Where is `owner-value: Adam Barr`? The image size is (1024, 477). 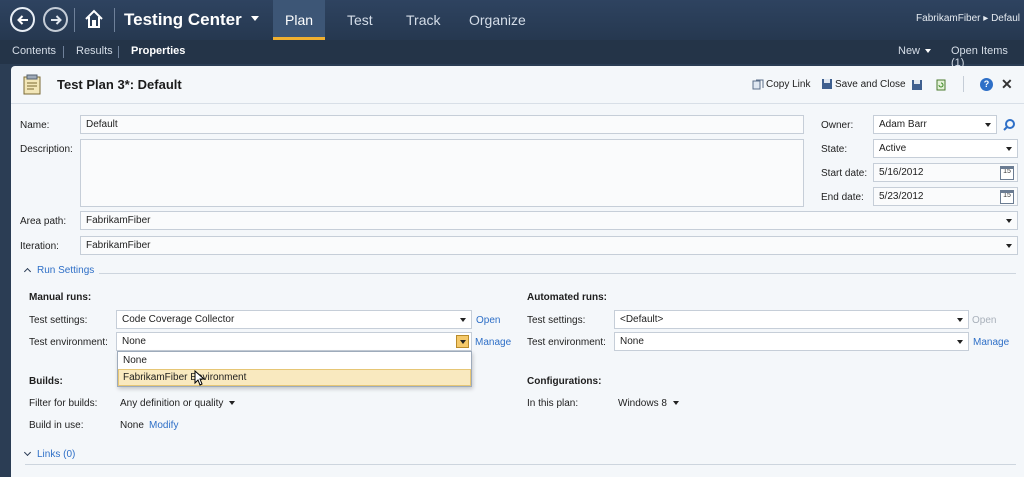 owner-value: Adam Barr is located at coordinates (903, 124).